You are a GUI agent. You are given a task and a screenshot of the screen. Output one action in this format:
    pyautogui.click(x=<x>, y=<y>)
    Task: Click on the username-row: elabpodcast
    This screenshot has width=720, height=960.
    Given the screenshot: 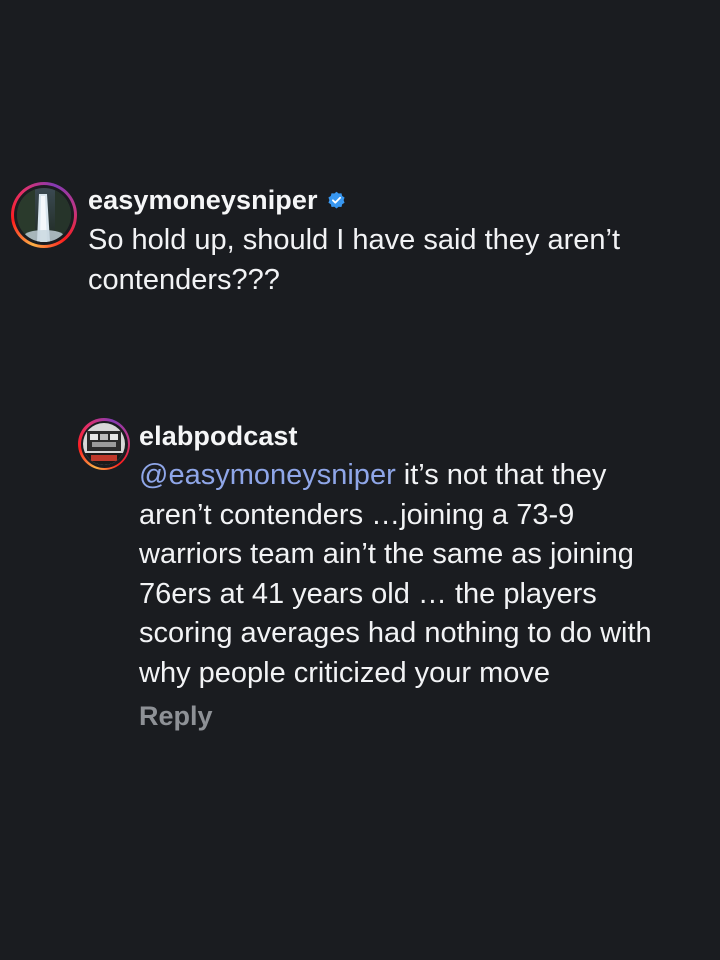 What is the action you would take?
    pyautogui.click(x=399, y=436)
    